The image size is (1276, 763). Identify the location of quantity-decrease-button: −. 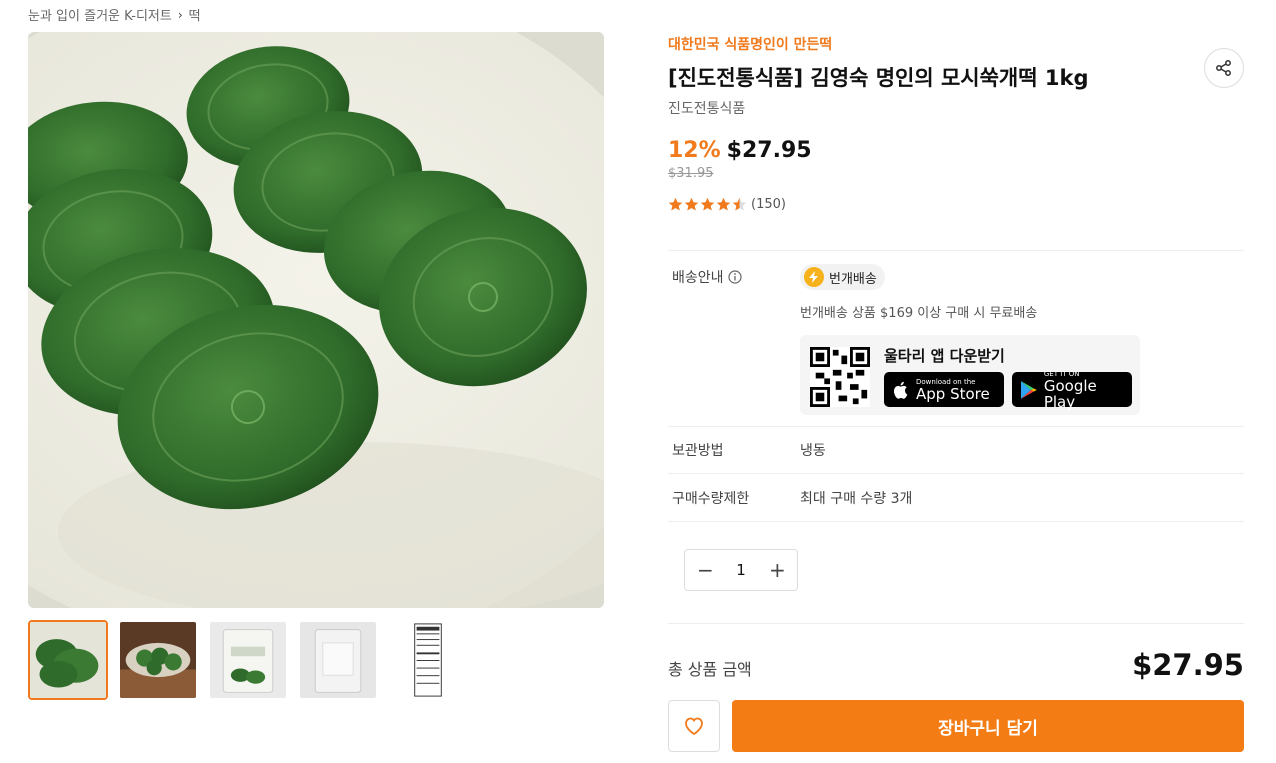
(705, 570).